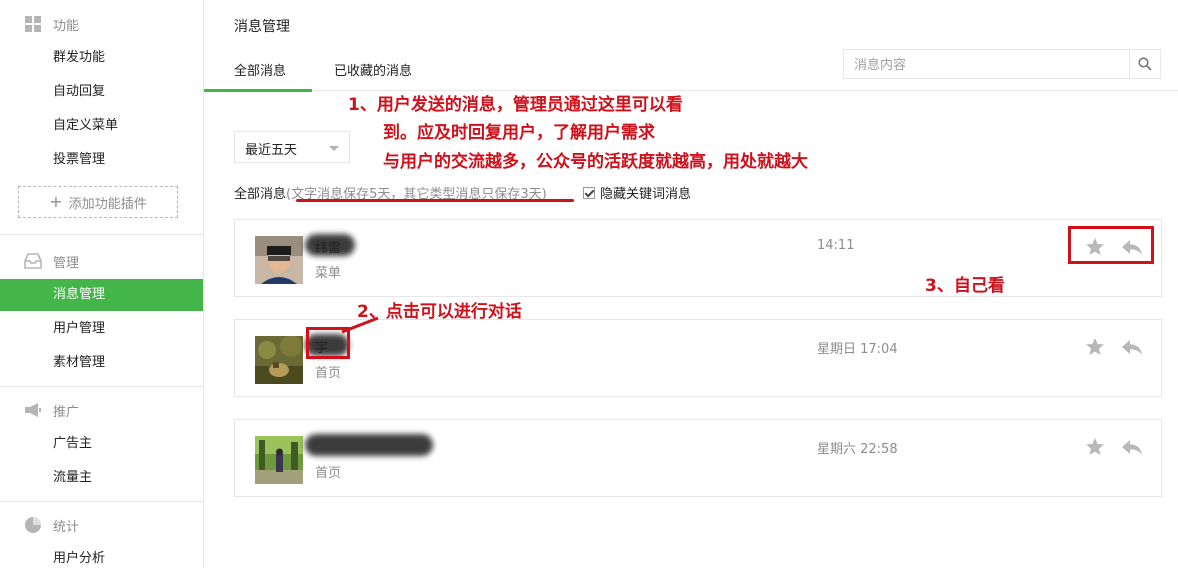  Describe the element at coordinates (857, 349) in the screenshot. I see `message-time: 星期日 17:04` at that location.